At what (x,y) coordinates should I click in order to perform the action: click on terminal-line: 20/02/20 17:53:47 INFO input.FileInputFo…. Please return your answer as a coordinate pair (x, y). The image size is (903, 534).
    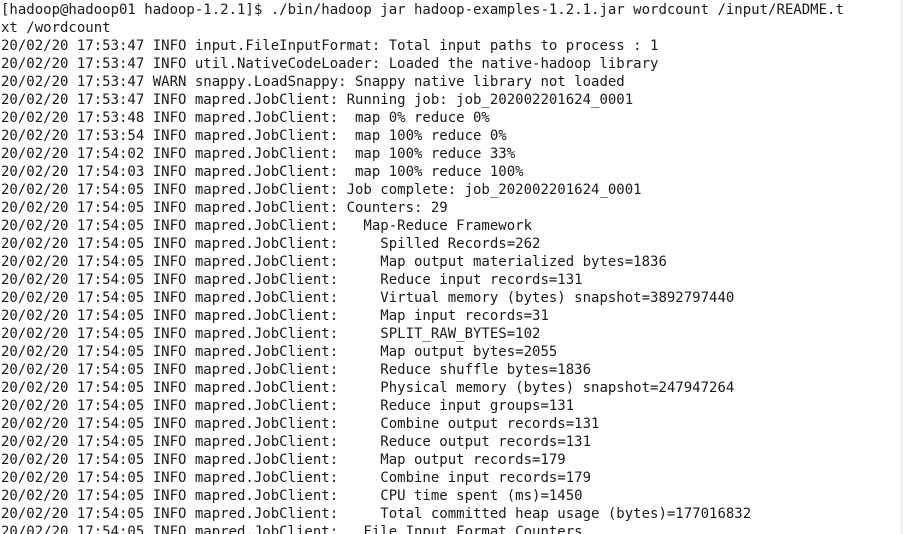
    Looking at the image, I should click on (330, 46).